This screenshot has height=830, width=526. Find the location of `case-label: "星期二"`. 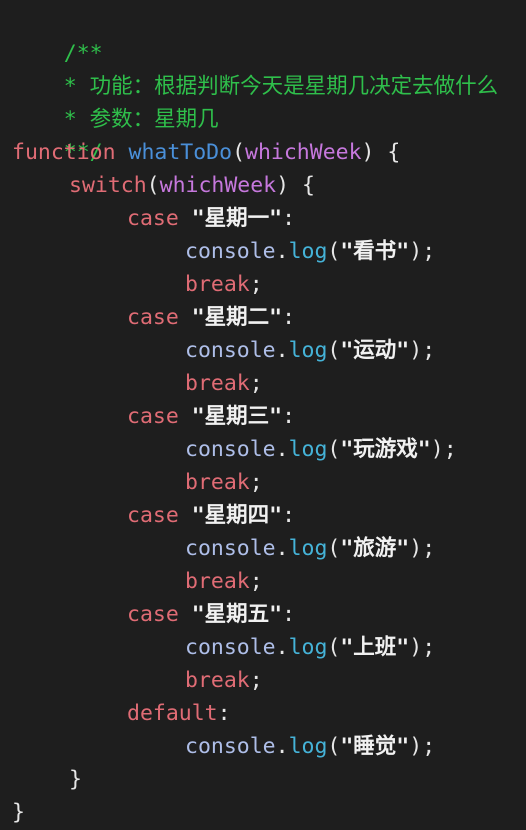

case-label: "星期二" is located at coordinates (237, 317).